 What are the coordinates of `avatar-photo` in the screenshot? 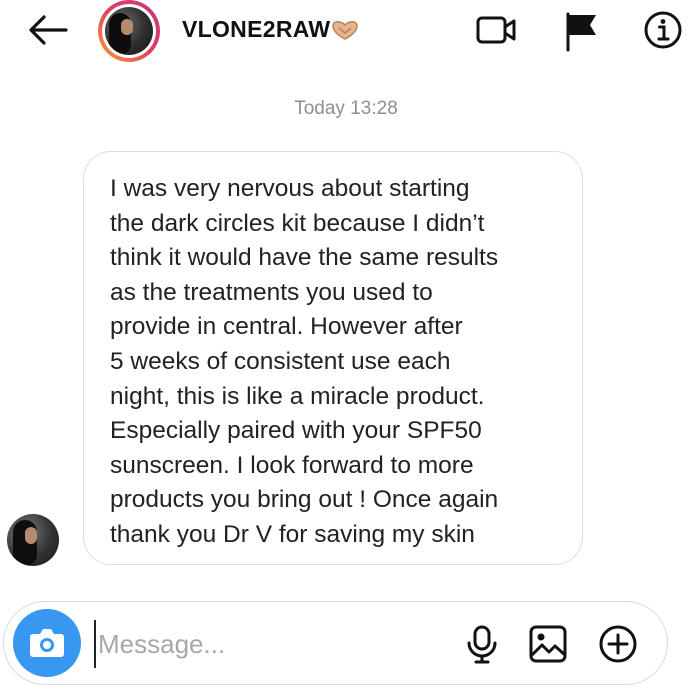 It's located at (129, 31).